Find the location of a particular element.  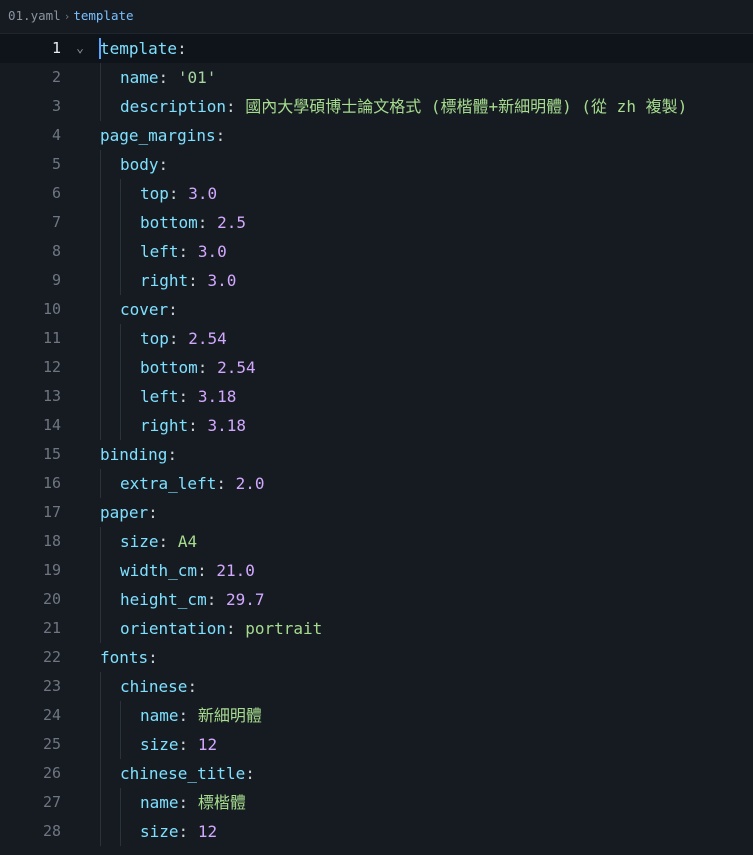

code-text: chinese_title: is located at coordinates (187, 773).